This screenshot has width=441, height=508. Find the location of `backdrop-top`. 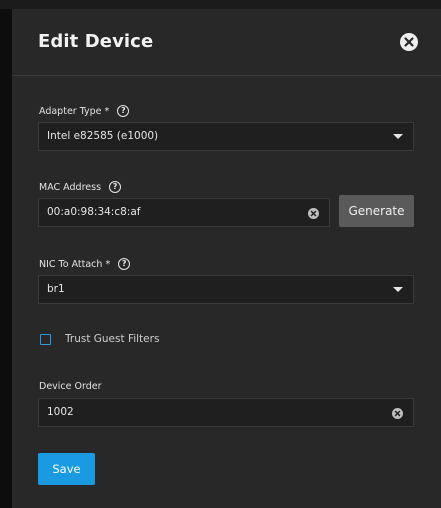

backdrop-top is located at coordinates (220, 4).